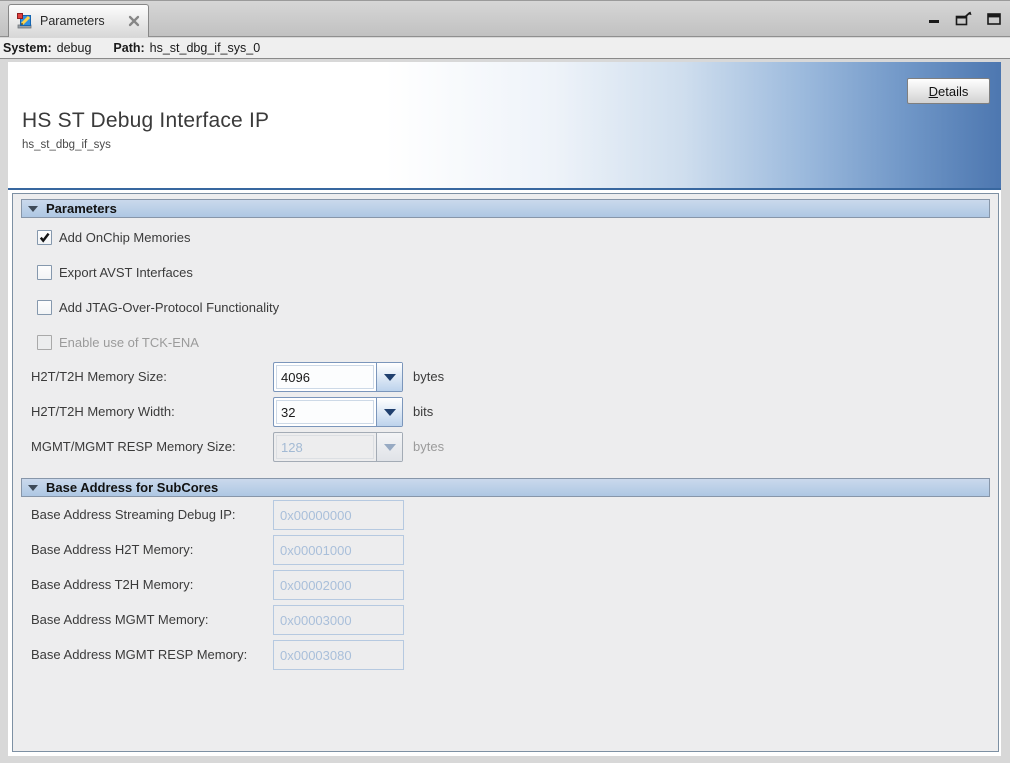 This screenshot has width=1010, height=763. Describe the element at coordinates (133, 514) in the screenshot. I see `field-label: Base Address Streaming Debug IP:` at that location.